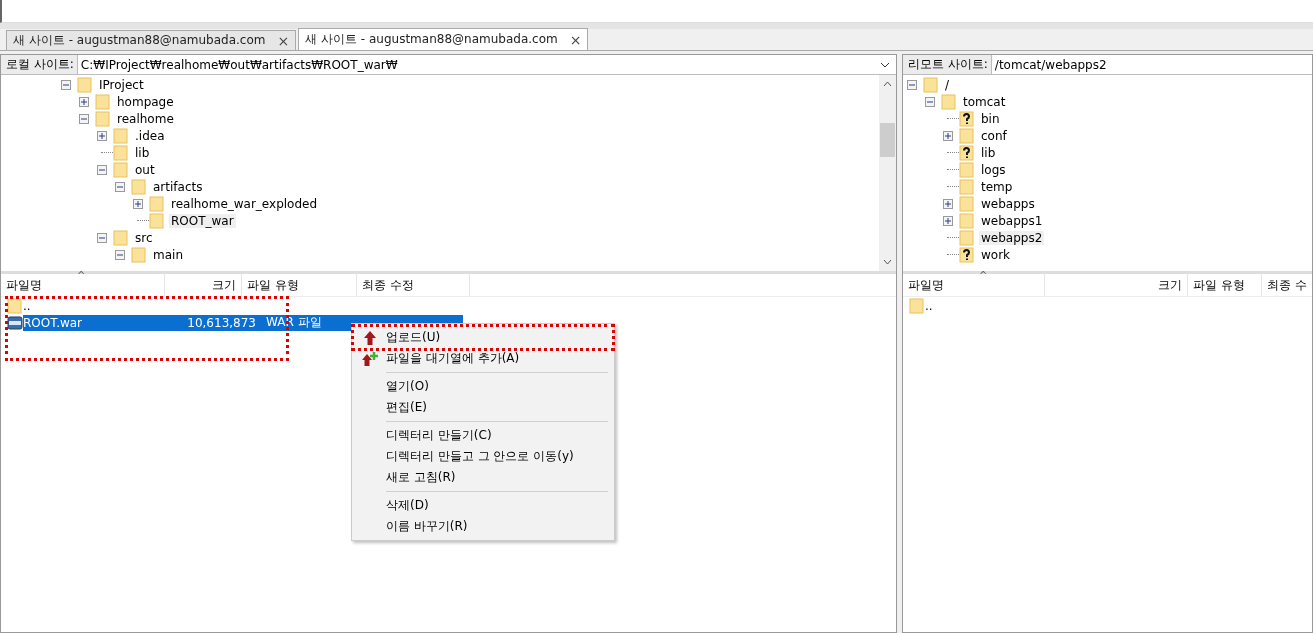 The width and height of the screenshot is (1313, 633). I want to click on scroll-down-icon, so click(887, 262).